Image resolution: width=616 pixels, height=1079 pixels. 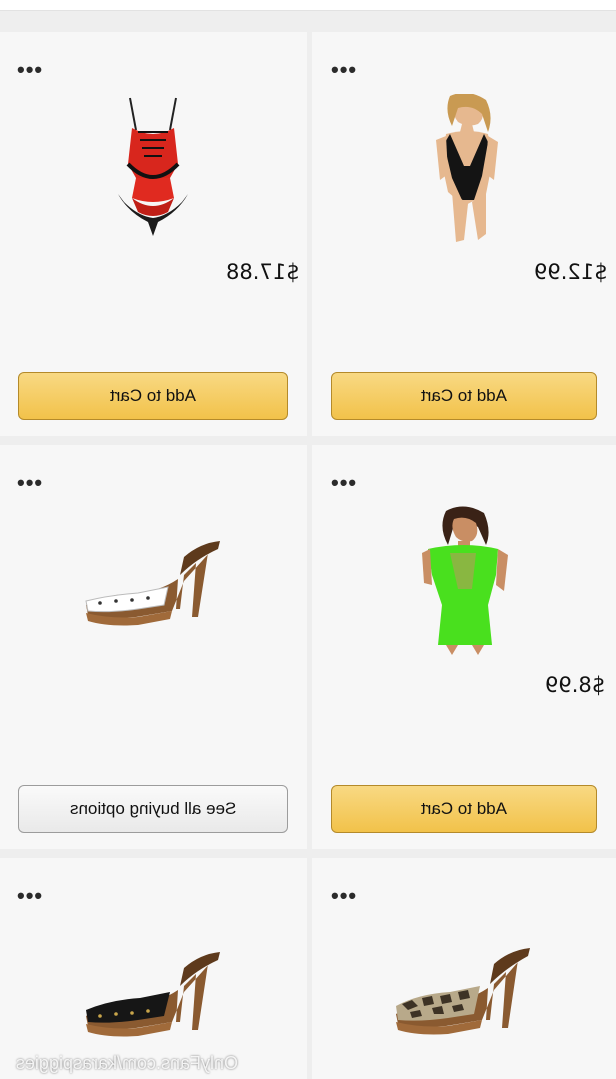 What do you see at coordinates (571, 272) in the screenshot?
I see `product-price: $12.99` at bounding box center [571, 272].